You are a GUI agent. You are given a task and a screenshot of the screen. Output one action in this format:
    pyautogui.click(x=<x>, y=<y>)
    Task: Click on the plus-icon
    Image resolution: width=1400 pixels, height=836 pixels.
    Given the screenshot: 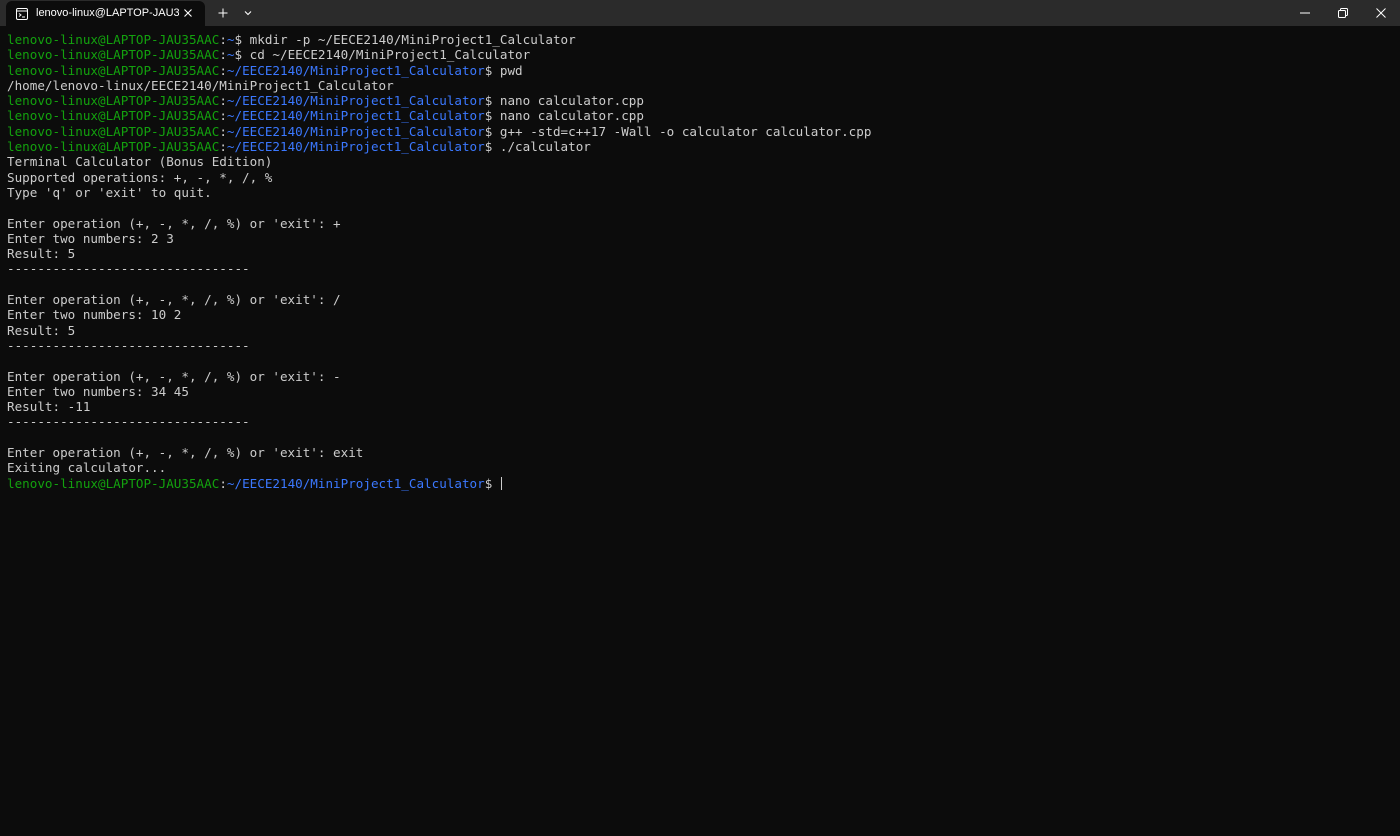 What is the action you would take?
    pyautogui.click(x=223, y=13)
    